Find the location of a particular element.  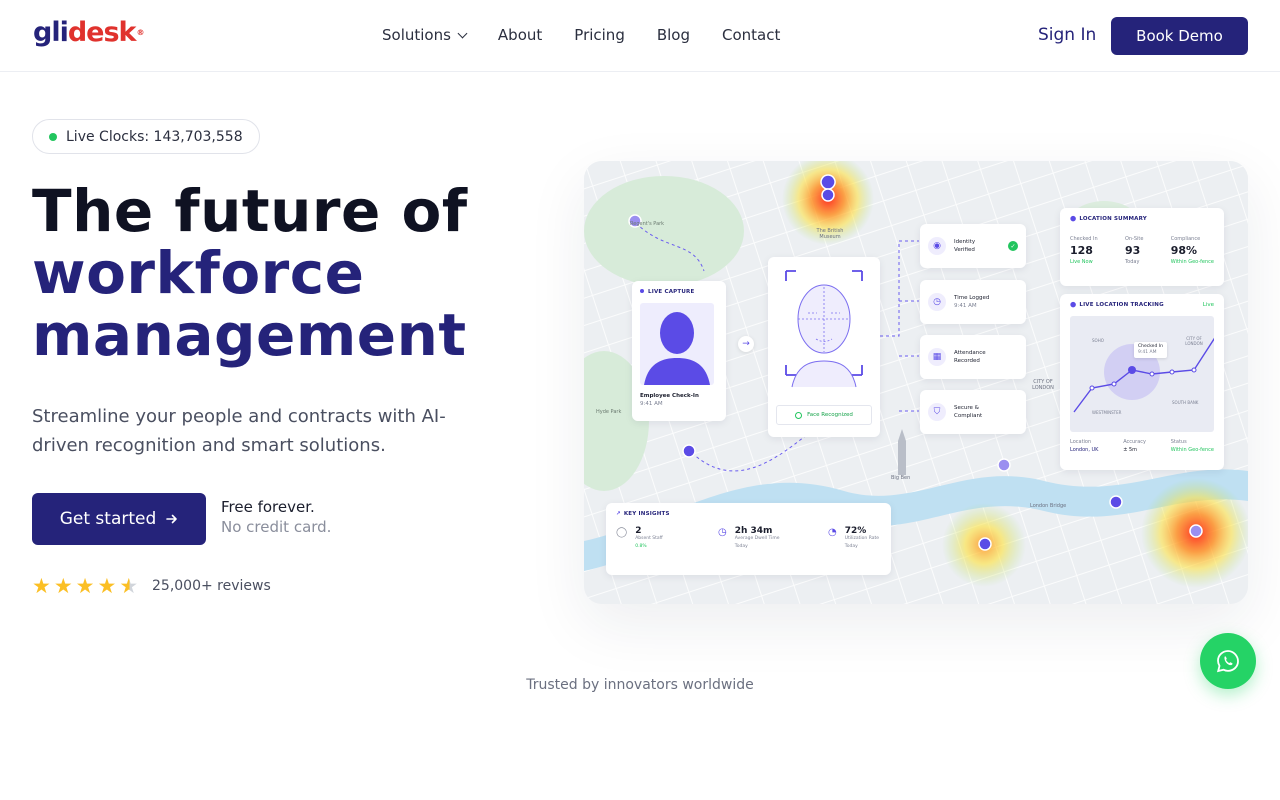

hero-title: The future of workforce management is located at coordinates (250, 273).